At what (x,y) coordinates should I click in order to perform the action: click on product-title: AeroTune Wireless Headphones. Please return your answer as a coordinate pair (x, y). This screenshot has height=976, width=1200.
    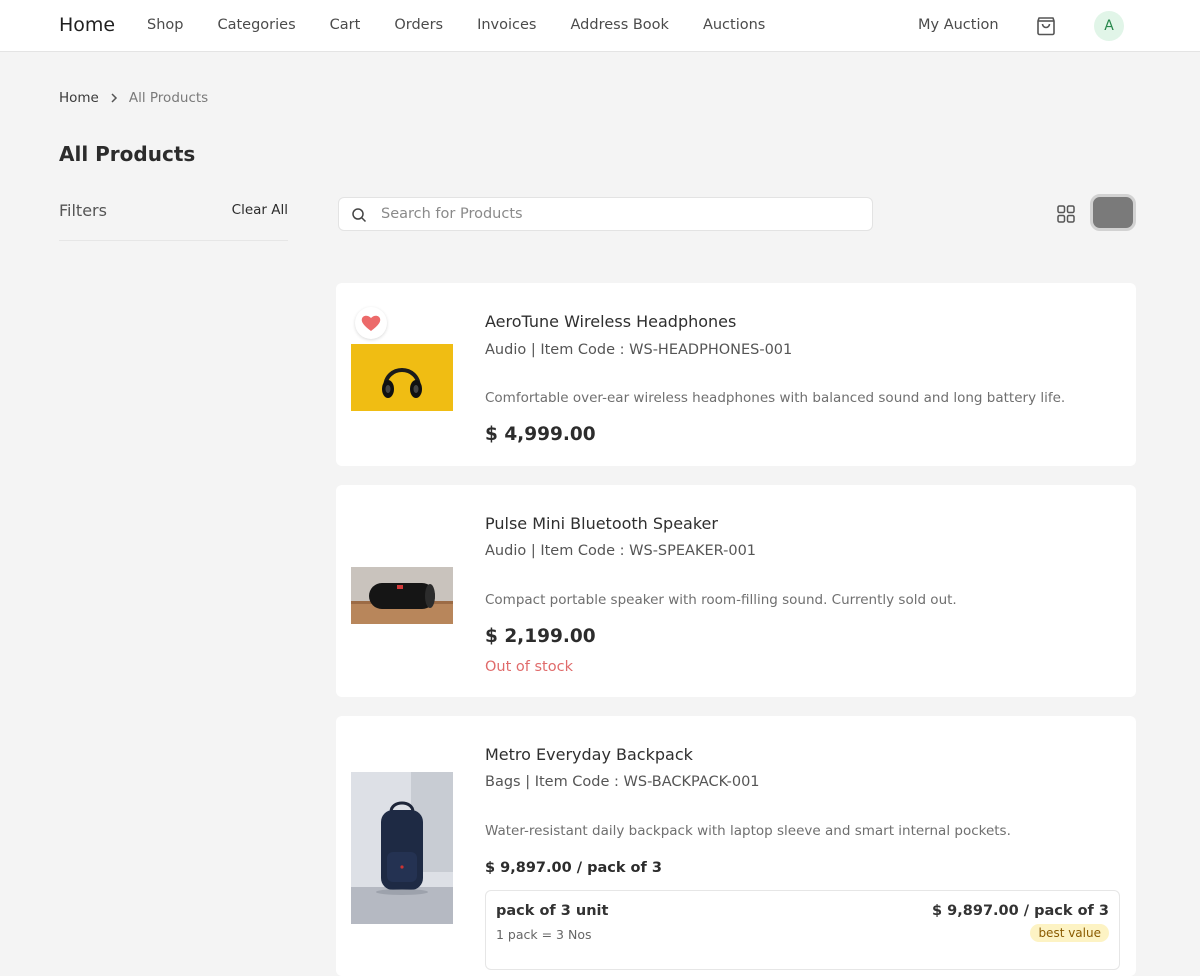
    Looking at the image, I should click on (610, 321).